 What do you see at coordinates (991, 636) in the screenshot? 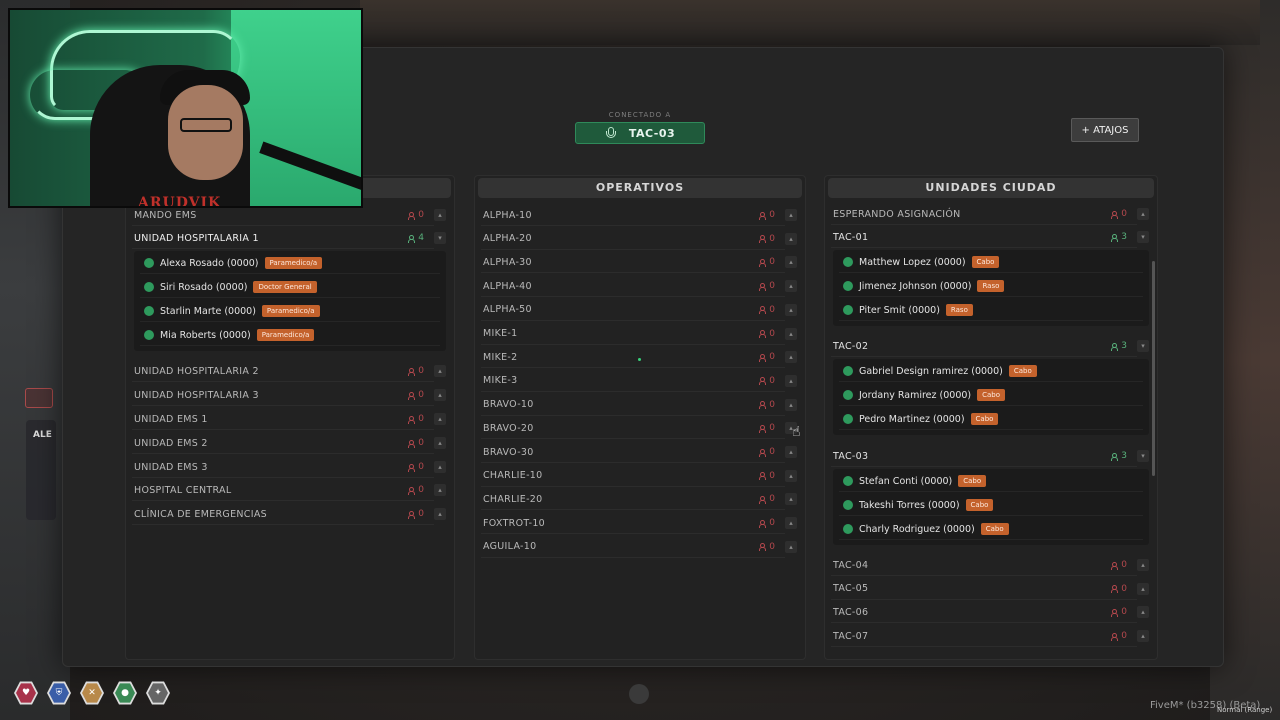
I see `channel-row: TAC-07 0 ▴` at bounding box center [991, 636].